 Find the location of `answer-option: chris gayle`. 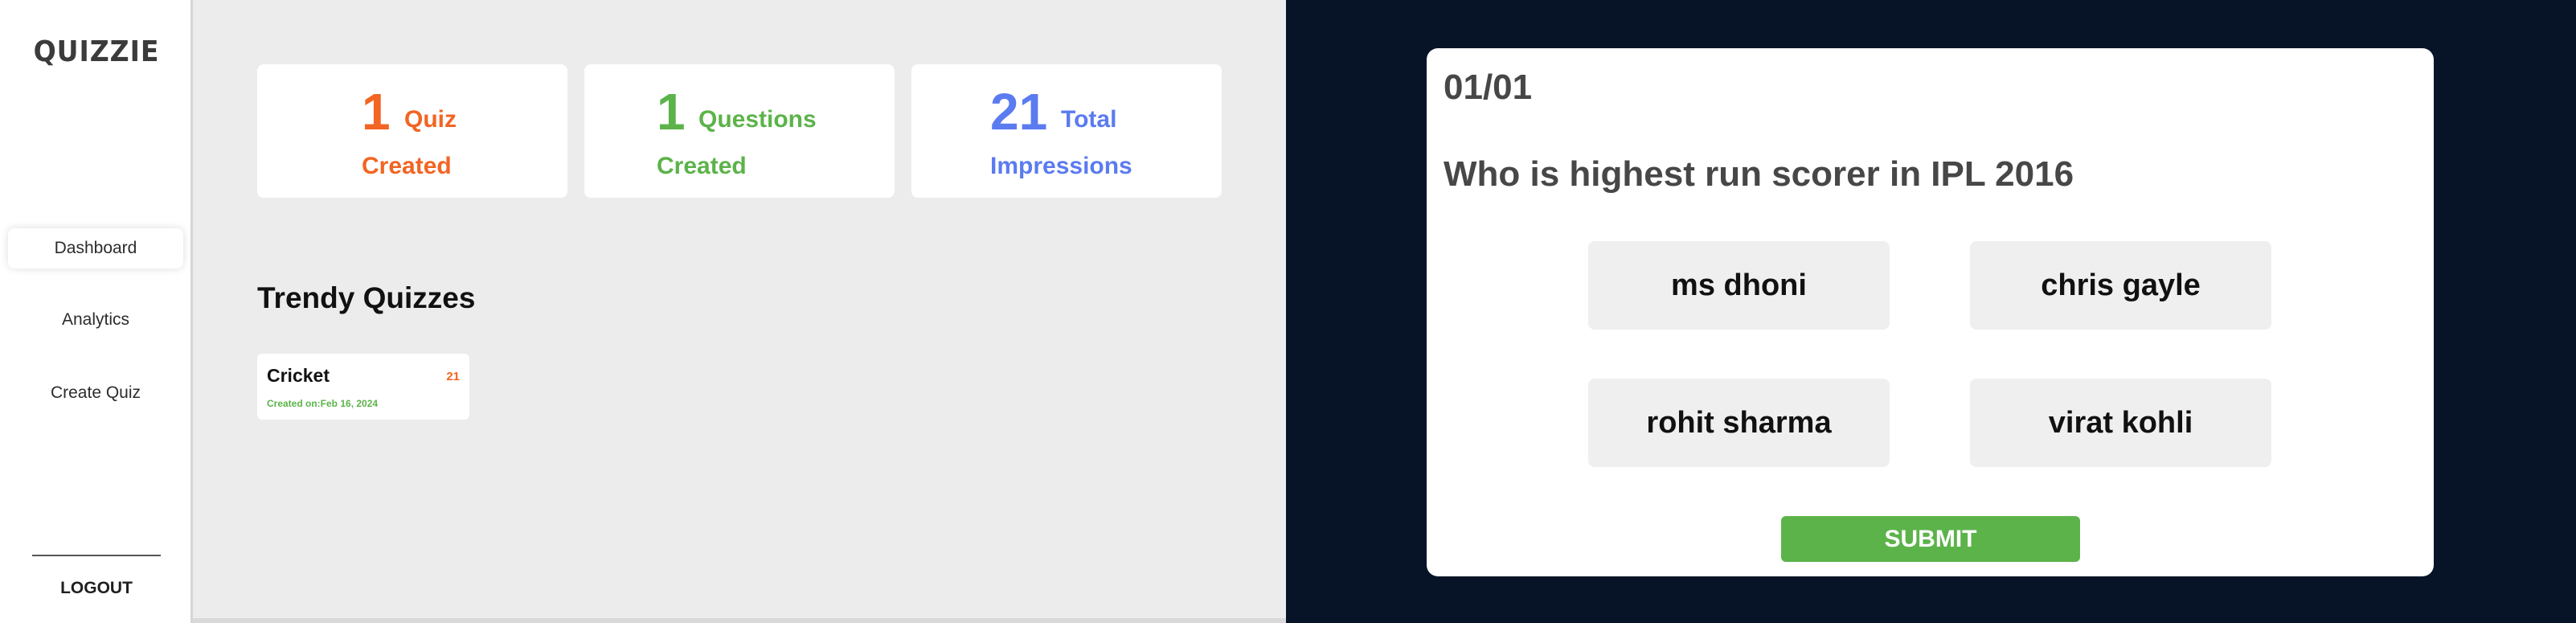

answer-option: chris gayle is located at coordinates (2120, 285).